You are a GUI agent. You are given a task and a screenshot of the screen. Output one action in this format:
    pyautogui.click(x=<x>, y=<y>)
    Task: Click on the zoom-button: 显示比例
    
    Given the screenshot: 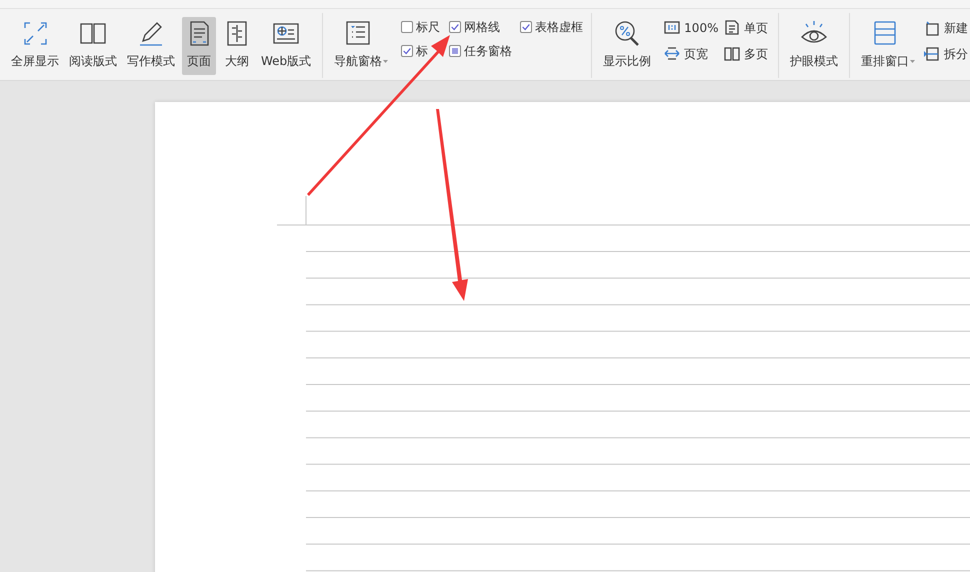 What is the action you would take?
    pyautogui.click(x=627, y=46)
    